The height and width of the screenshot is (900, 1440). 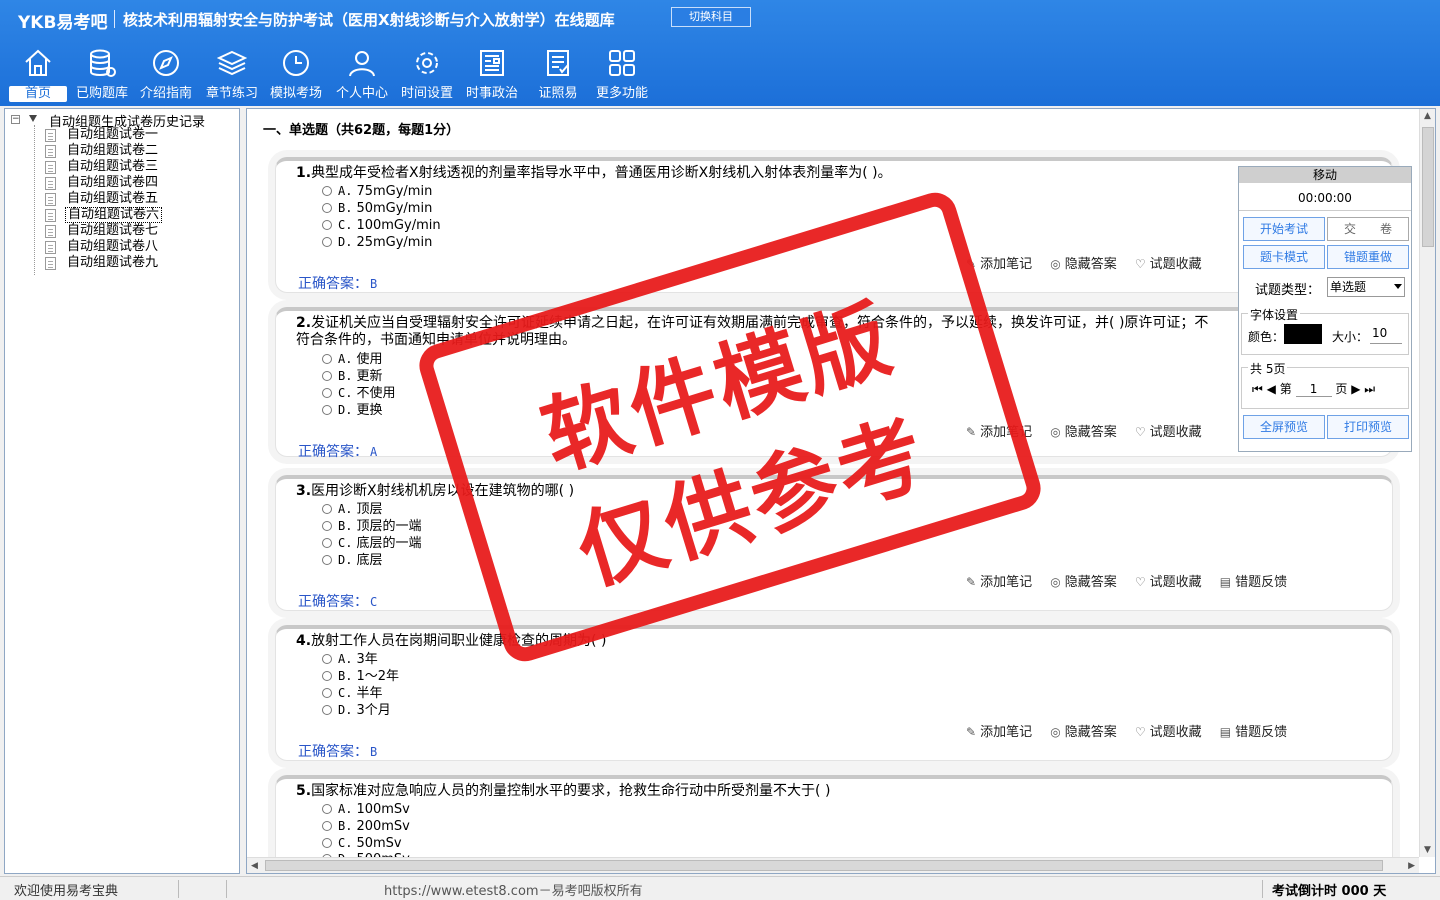 What do you see at coordinates (377, 242) in the screenshot?
I see `option-d: D. 25mGy/min` at bounding box center [377, 242].